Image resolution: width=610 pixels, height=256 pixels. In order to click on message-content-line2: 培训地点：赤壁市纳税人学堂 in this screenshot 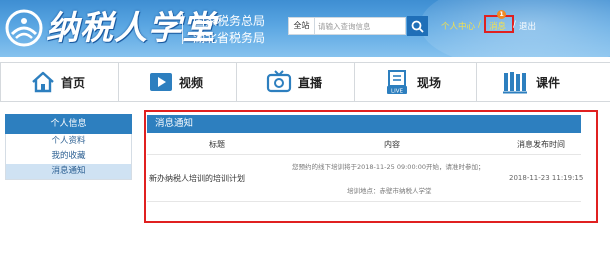, I will do `click(389, 191)`.